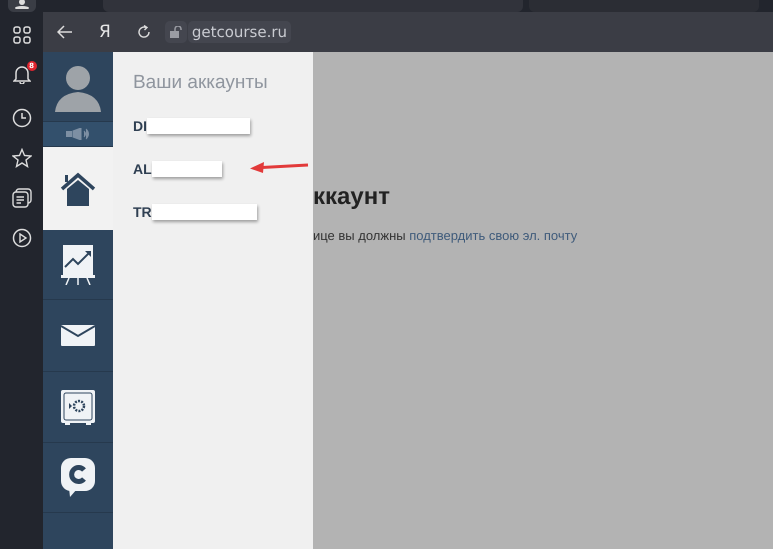 This screenshot has height=549, width=773. I want to click on page-heading: ккаунт, so click(352, 197).